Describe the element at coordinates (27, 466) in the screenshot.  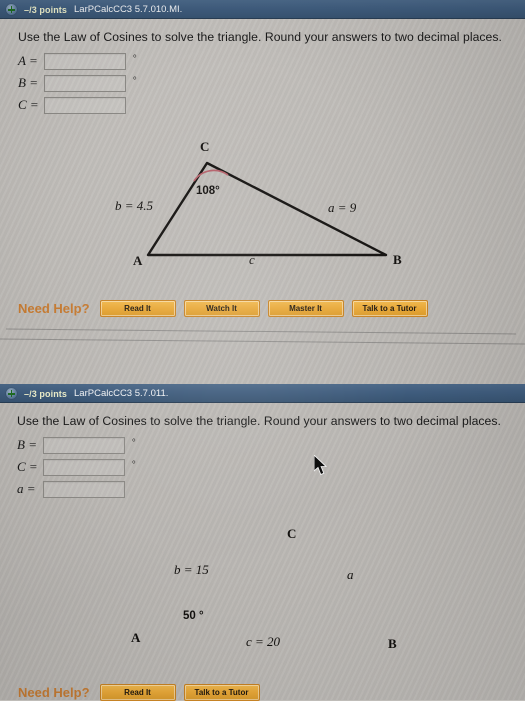
I see `answer-label-C-2: C =` at that location.